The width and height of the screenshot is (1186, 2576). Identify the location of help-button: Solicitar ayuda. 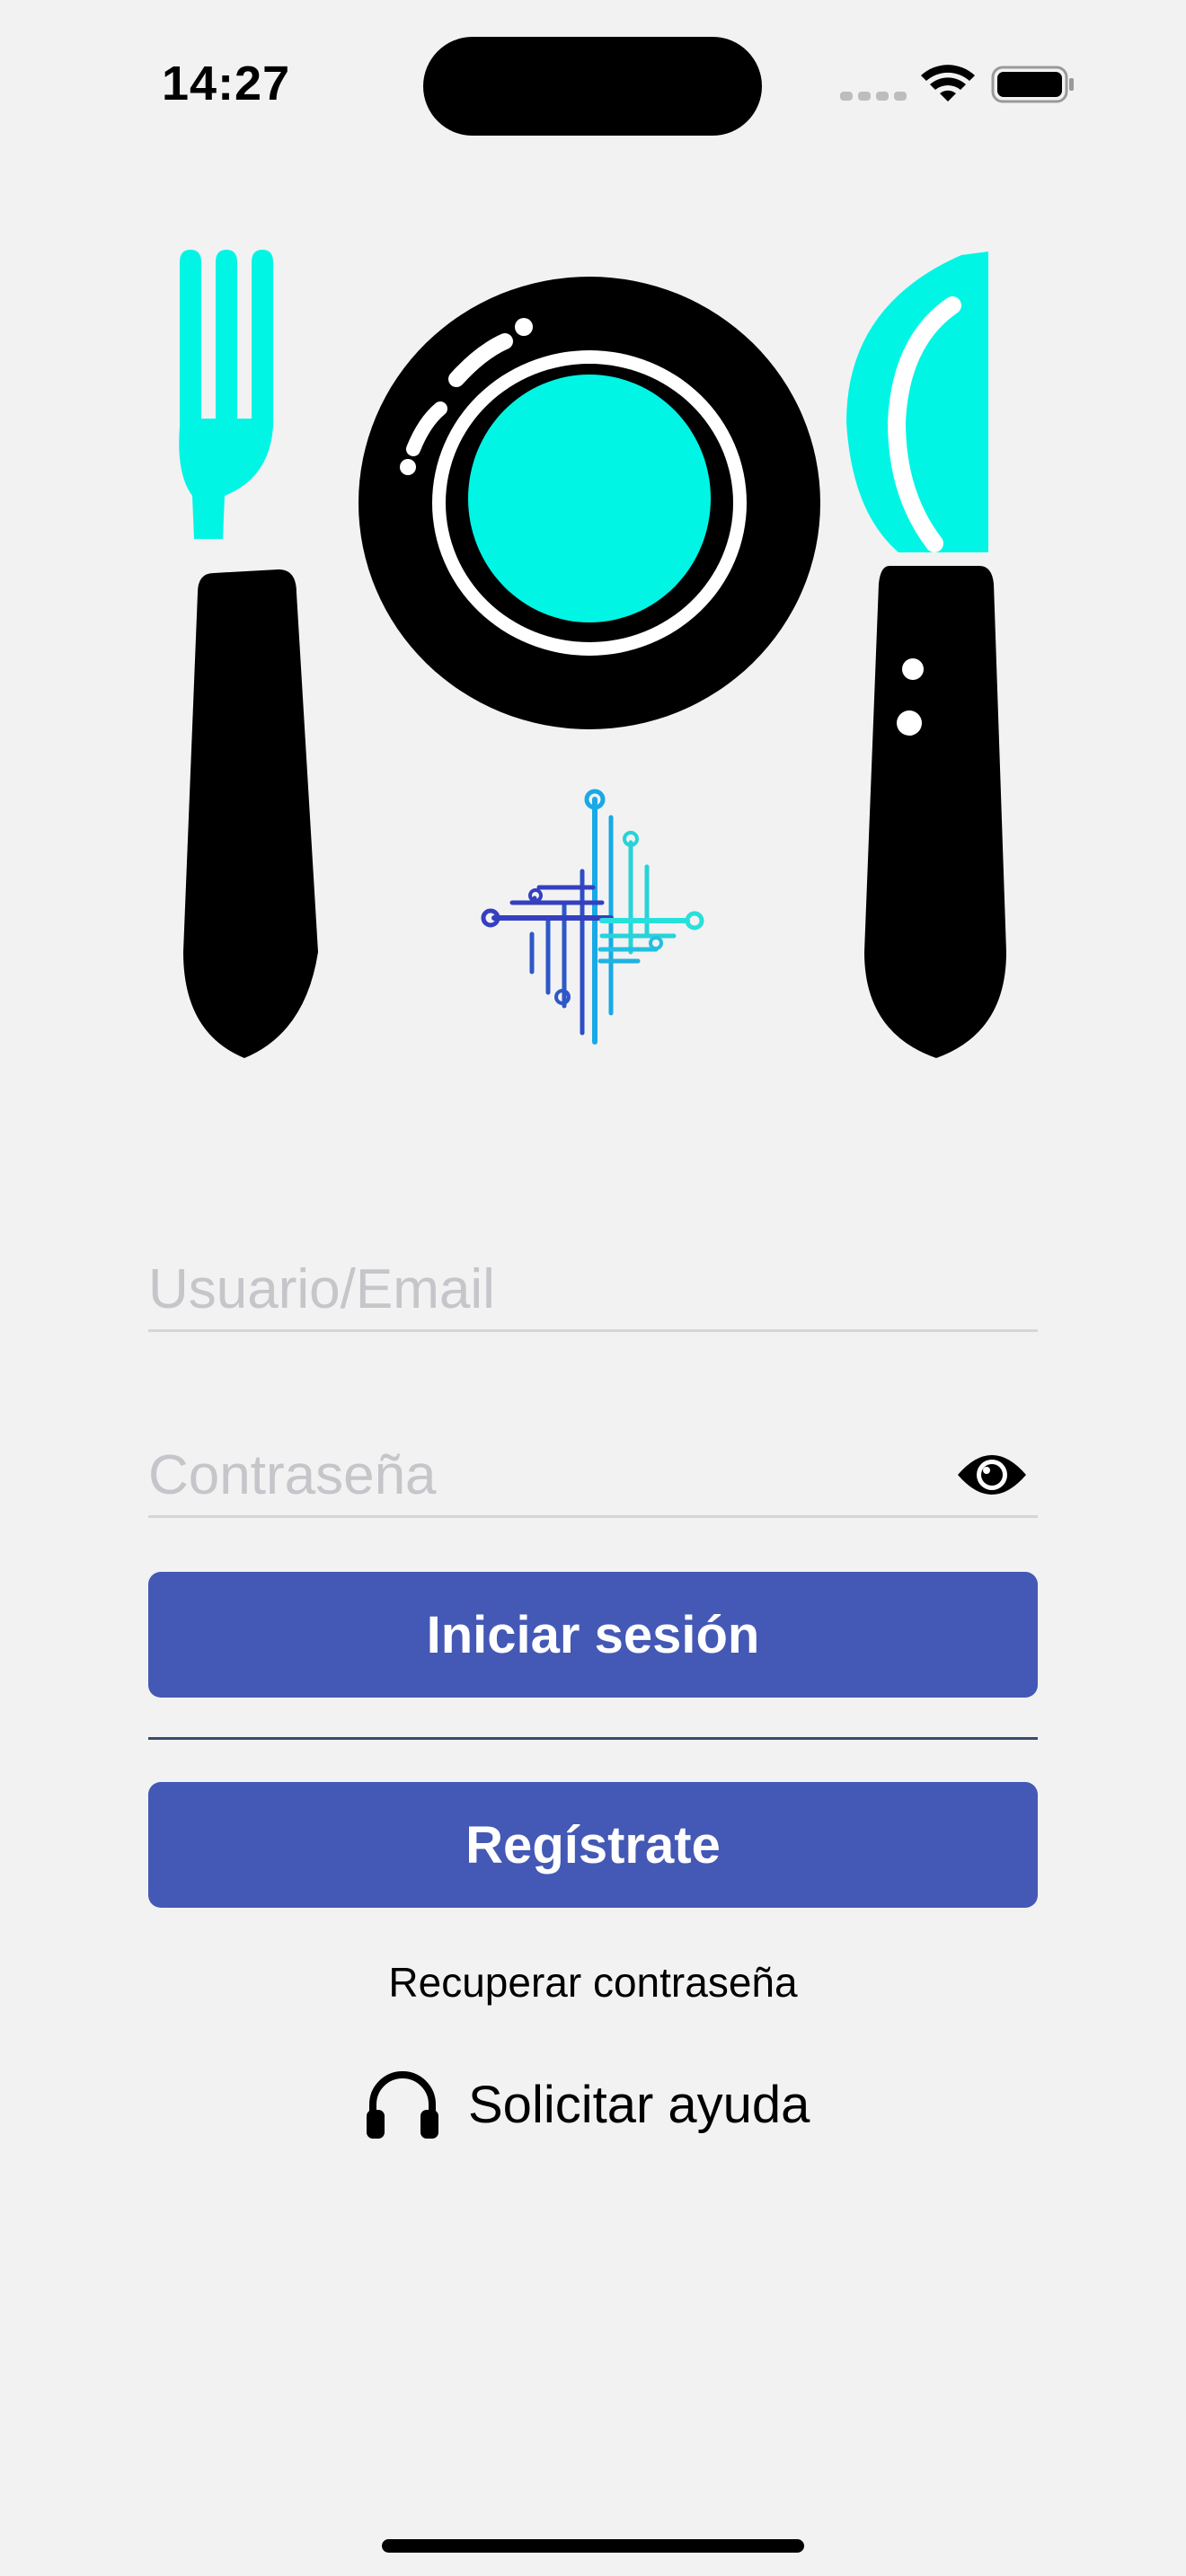
(587, 2104).